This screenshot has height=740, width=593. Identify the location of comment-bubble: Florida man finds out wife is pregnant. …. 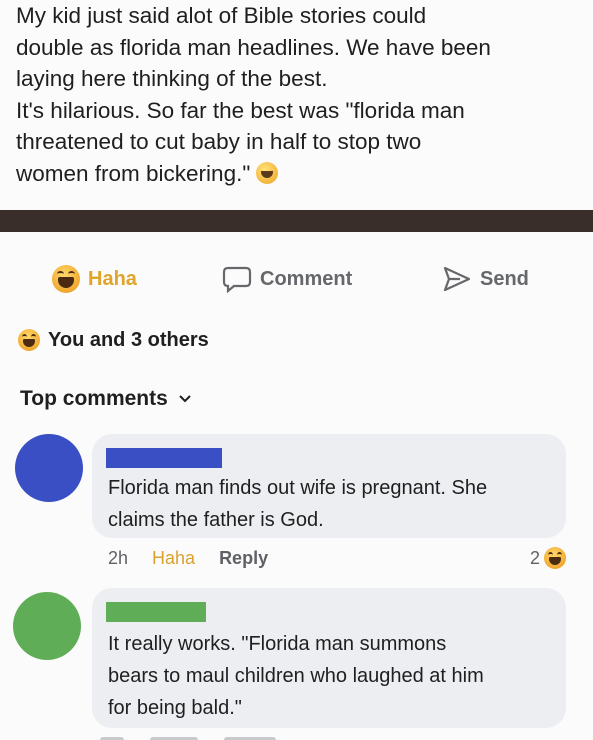
(329, 486).